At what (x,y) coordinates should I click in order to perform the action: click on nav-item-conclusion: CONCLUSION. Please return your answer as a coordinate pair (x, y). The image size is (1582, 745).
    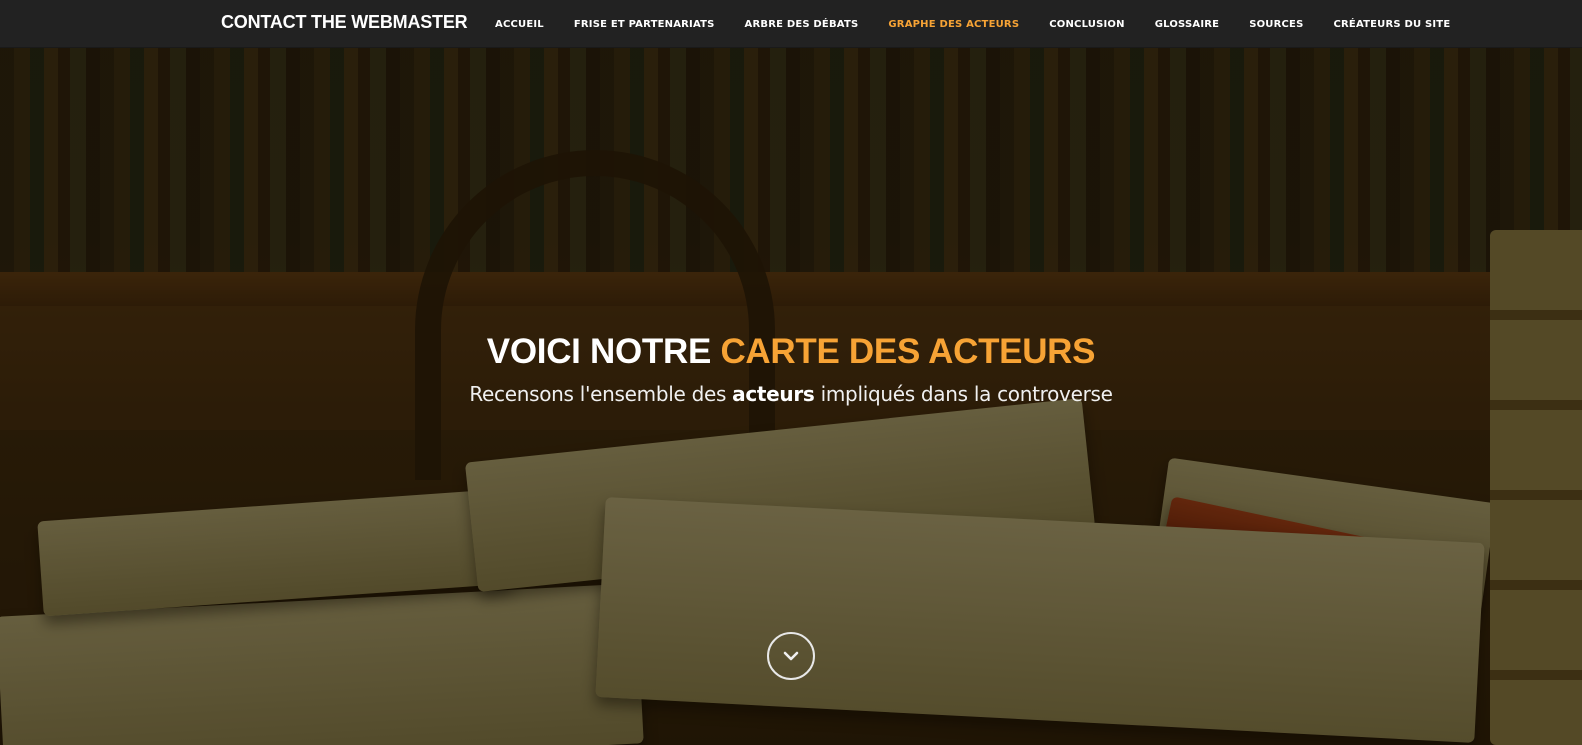
    Looking at the image, I should click on (1086, 24).